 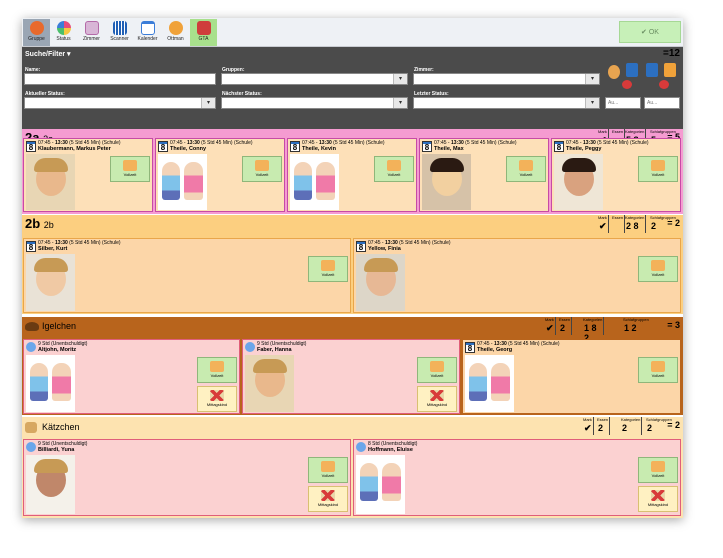 I want to click on room-icon, so click(x=91, y=28).